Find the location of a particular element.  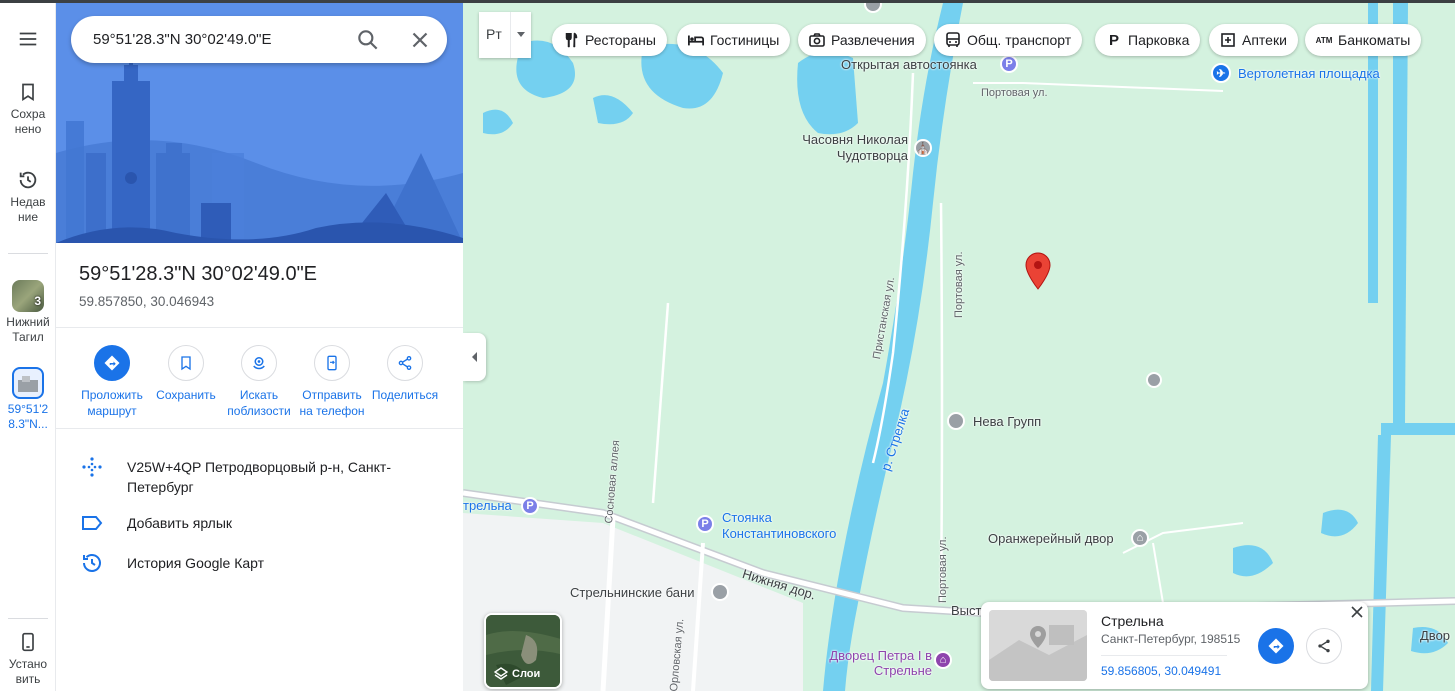

museum-poi-icon: ⌂ is located at coordinates (1140, 538).